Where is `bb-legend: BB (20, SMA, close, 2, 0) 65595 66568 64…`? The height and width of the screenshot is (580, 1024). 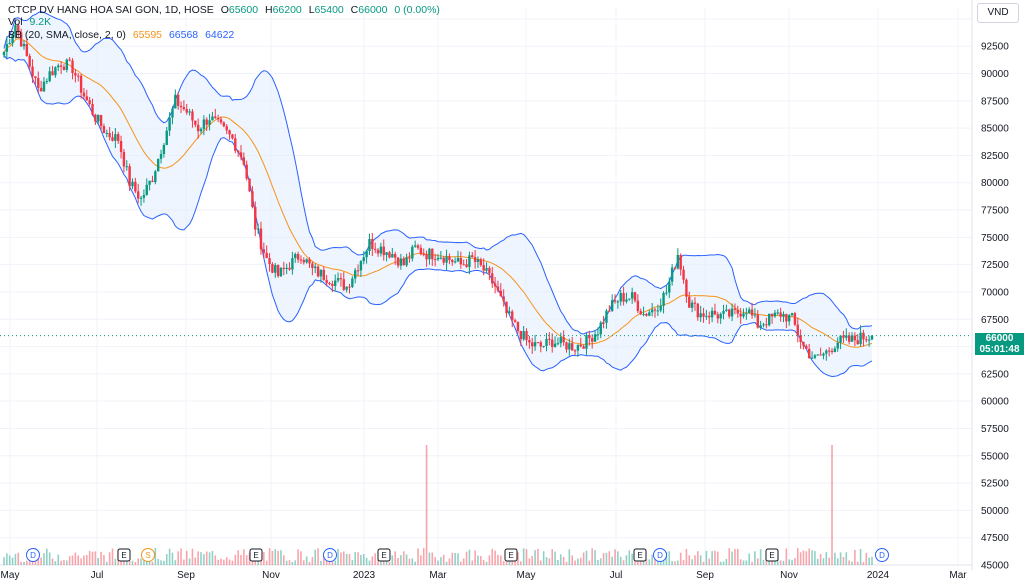 bb-legend: BB (20, SMA, close, 2, 0) 65595 66568 64… is located at coordinates (123, 35).